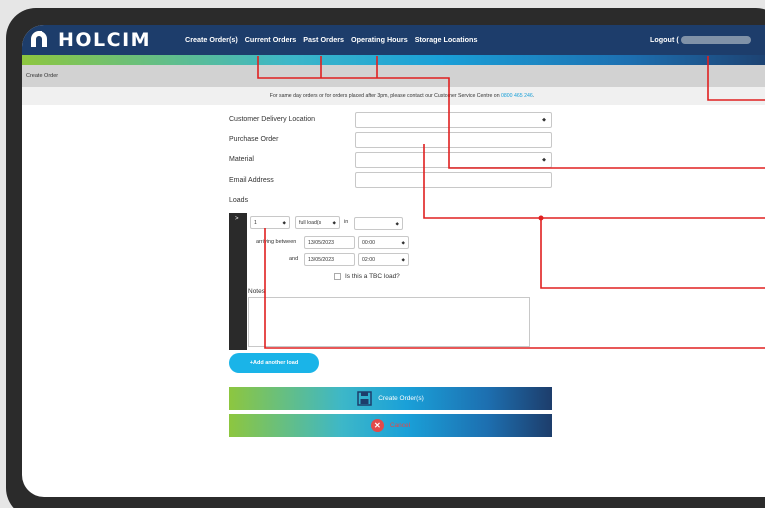 The image size is (765, 508). Describe the element at coordinates (736, 78) in the screenshot. I see `annotation-line-logout` at that location.